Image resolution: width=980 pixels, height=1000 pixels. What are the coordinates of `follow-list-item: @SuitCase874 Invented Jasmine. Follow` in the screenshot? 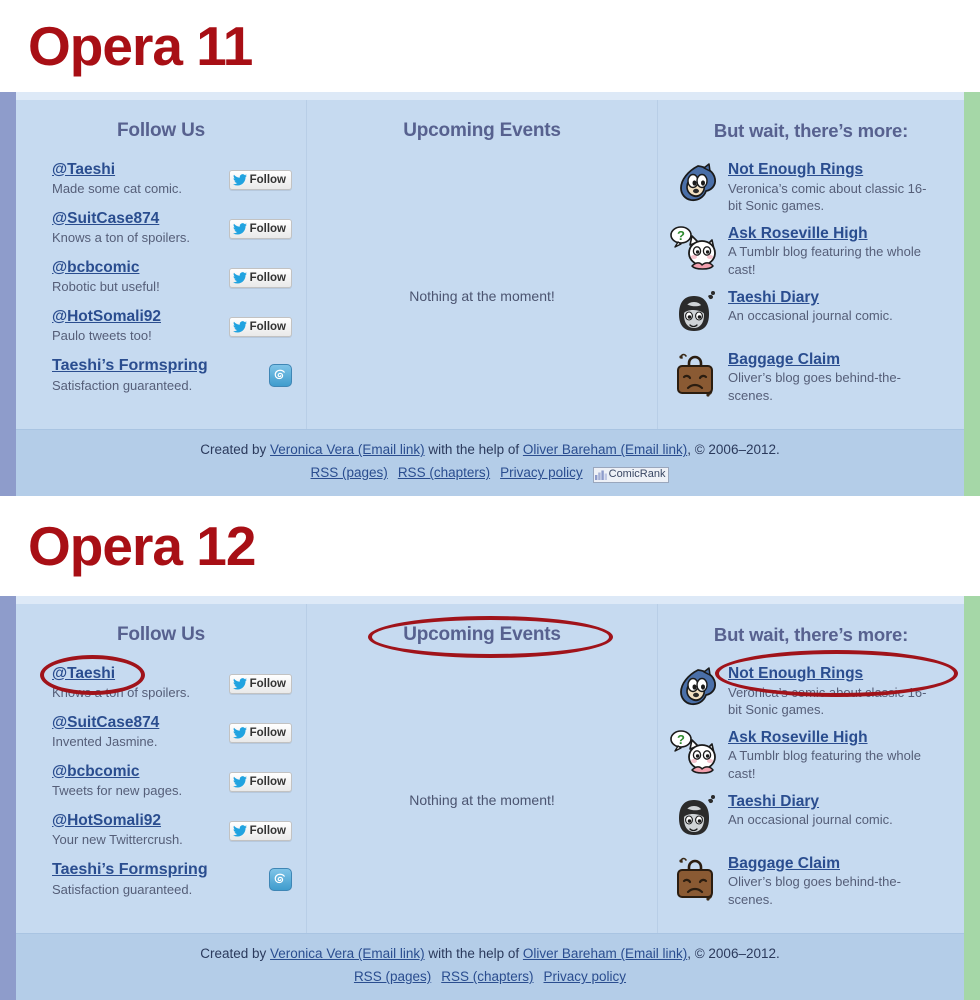 It's located at (172, 732).